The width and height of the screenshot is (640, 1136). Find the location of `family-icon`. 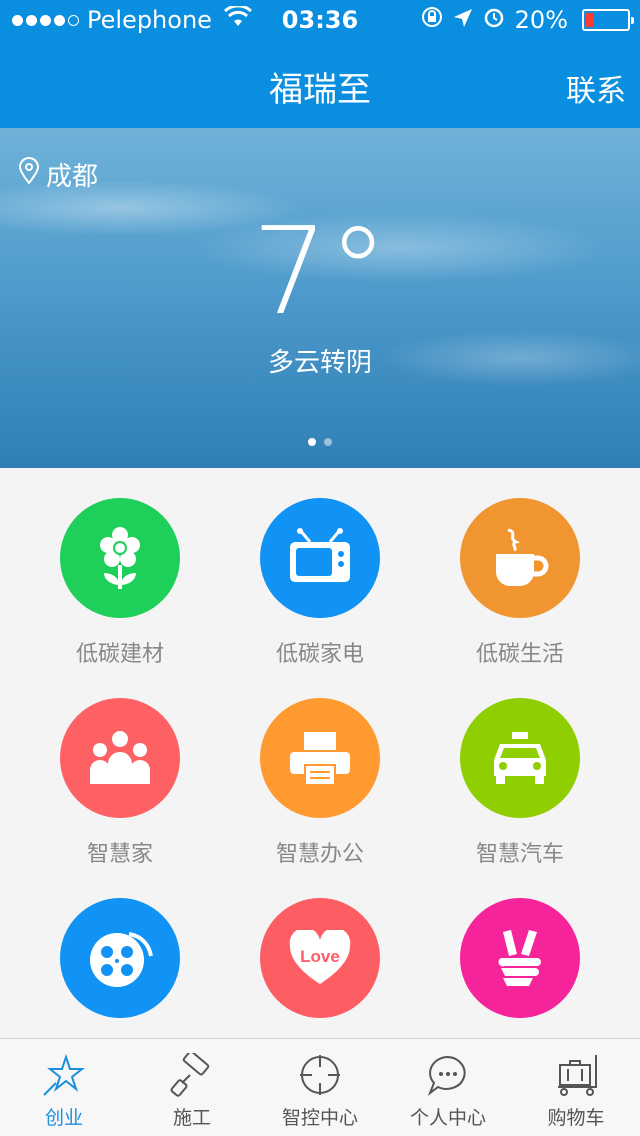

family-icon is located at coordinates (120, 757).